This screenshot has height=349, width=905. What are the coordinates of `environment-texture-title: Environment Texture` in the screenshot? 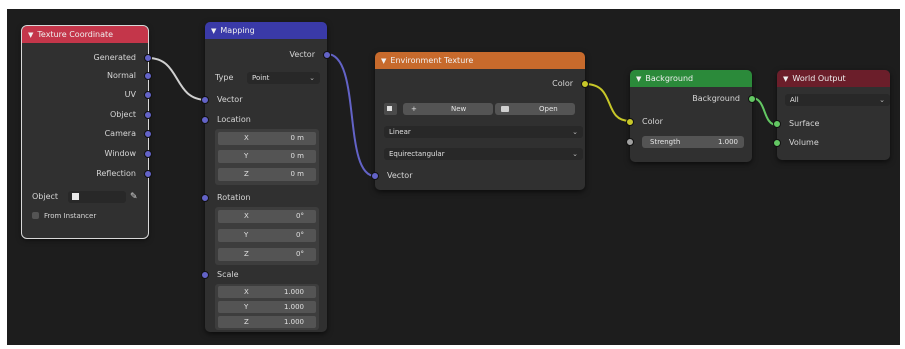 It's located at (432, 60).